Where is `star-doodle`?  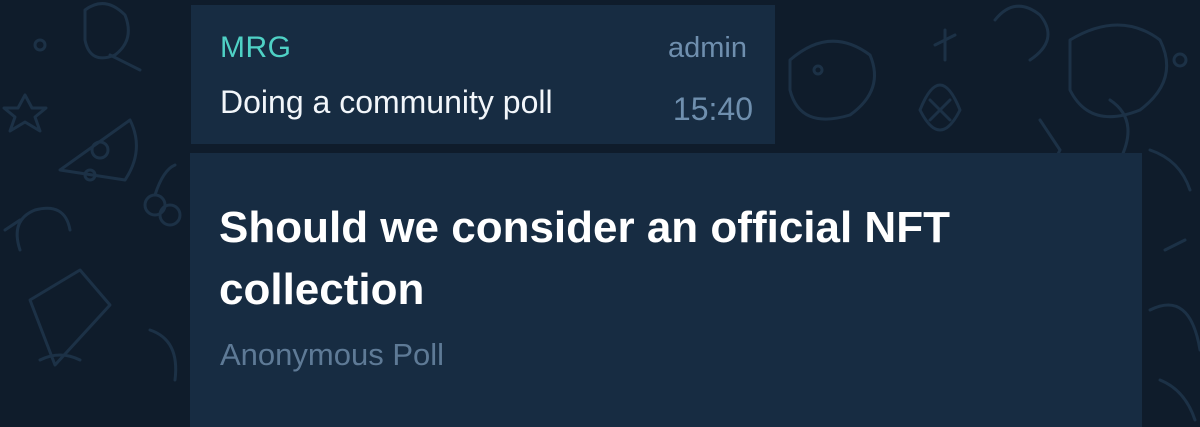
star-doodle is located at coordinates (25, 113).